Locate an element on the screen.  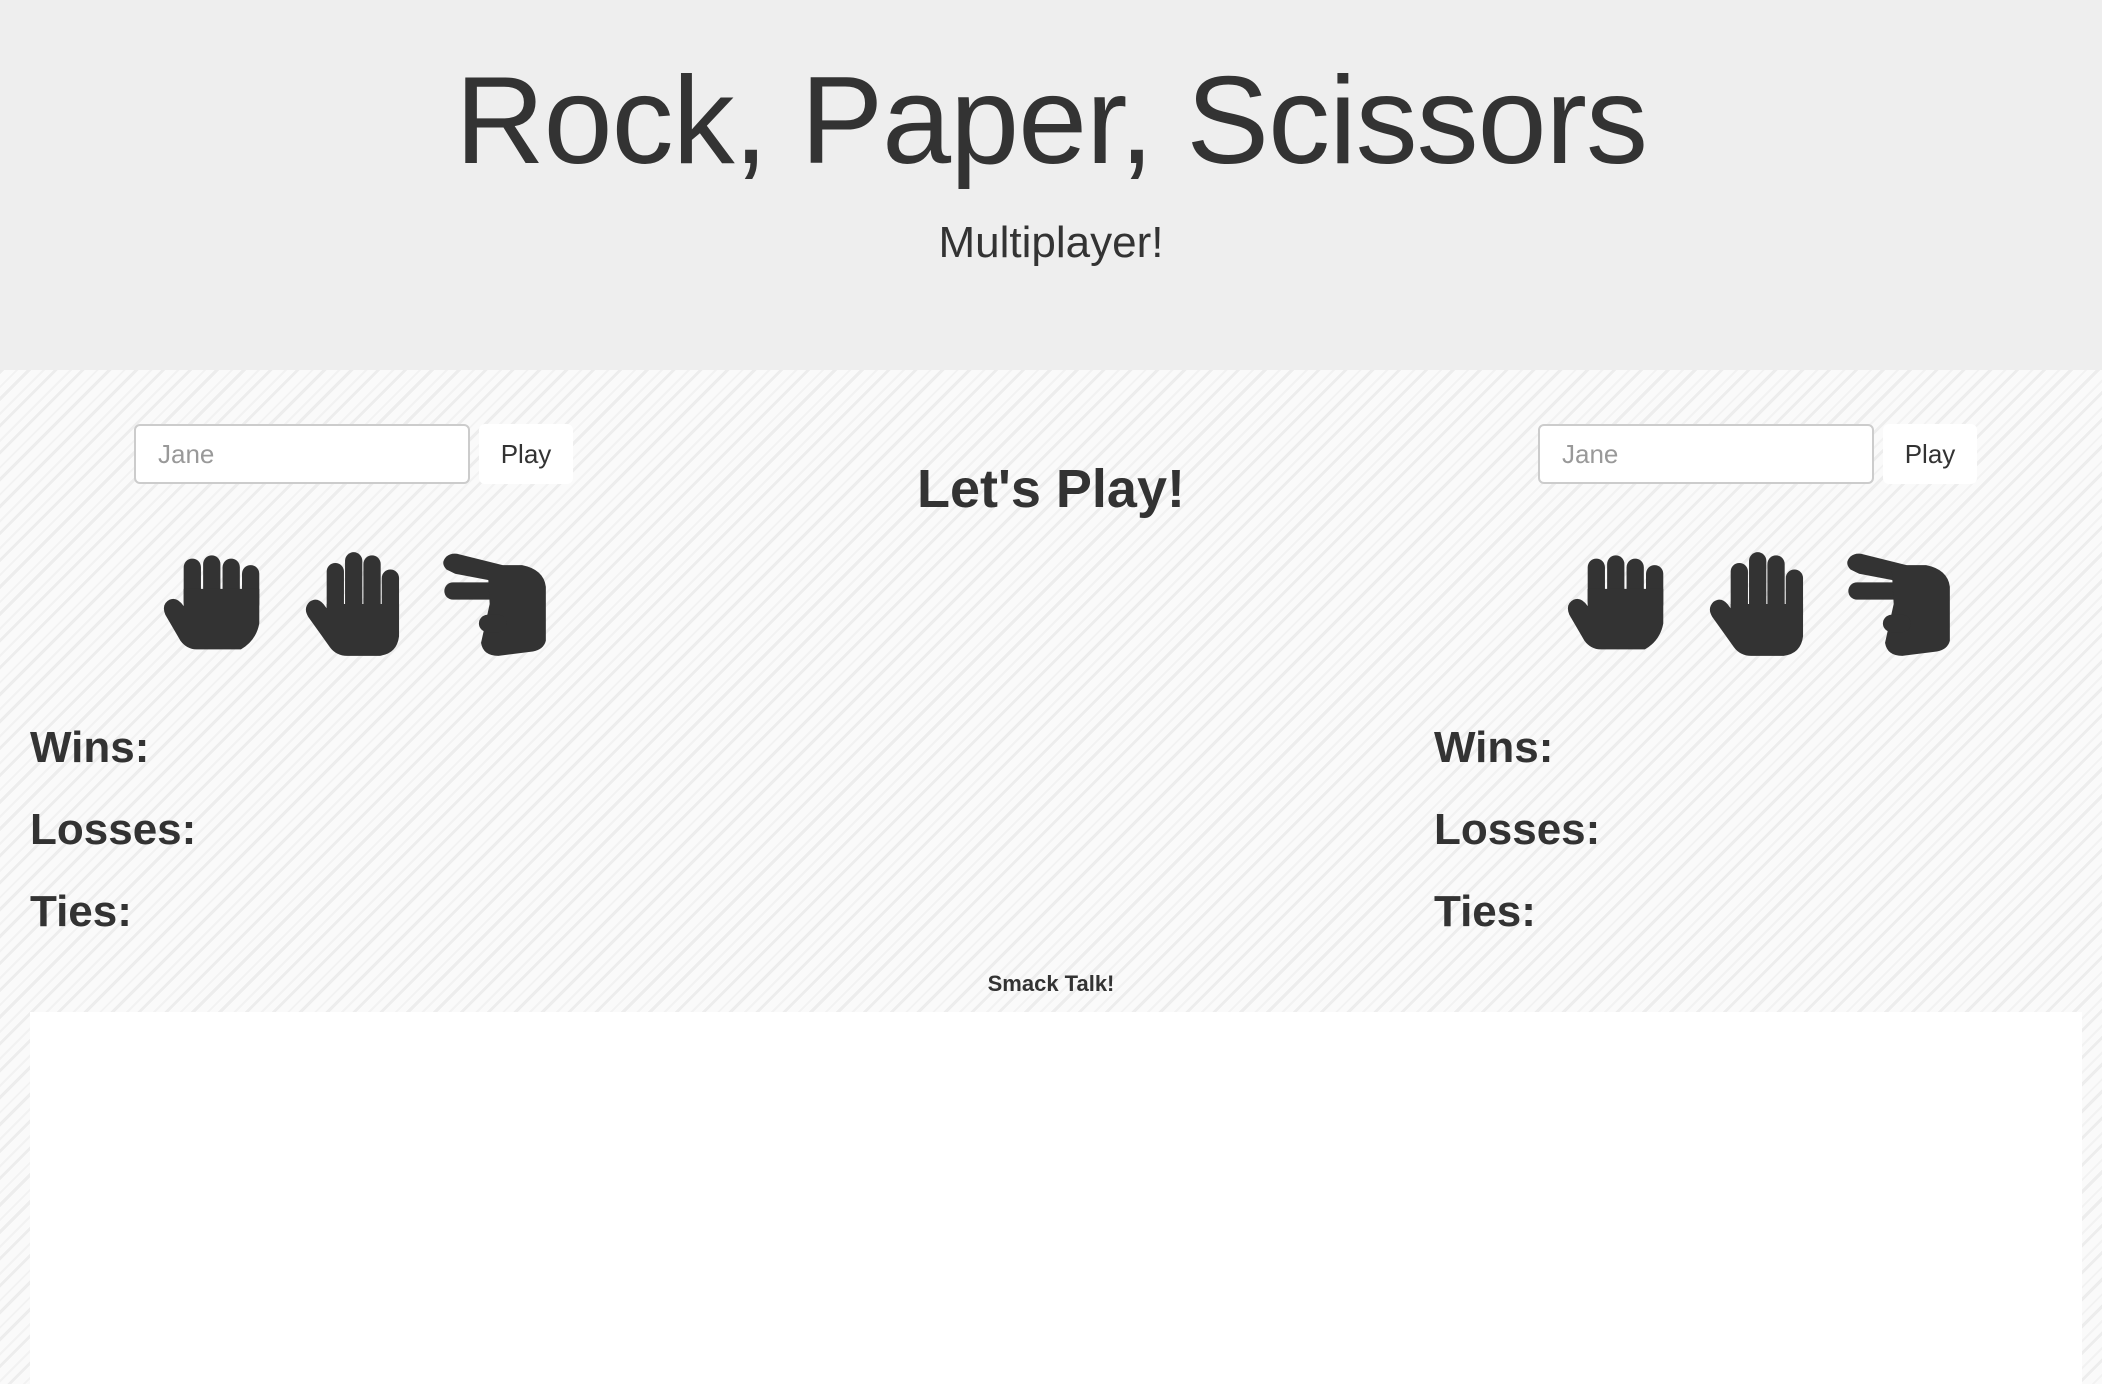
page-subtitle: Multiplayer! is located at coordinates (1051, 242).